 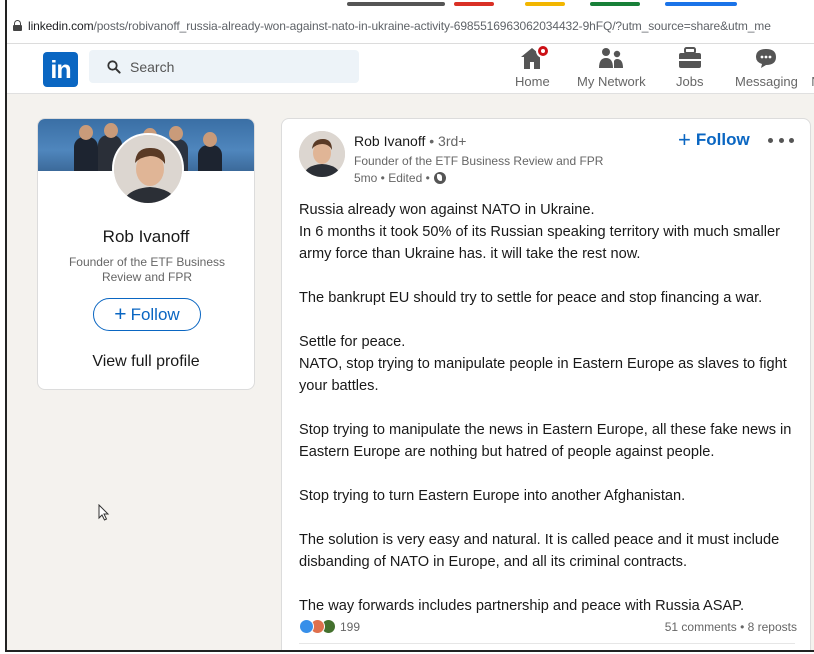 What do you see at coordinates (808, 58) in the screenshot?
I see `notifications-icon` at bounding box center [808, 58].